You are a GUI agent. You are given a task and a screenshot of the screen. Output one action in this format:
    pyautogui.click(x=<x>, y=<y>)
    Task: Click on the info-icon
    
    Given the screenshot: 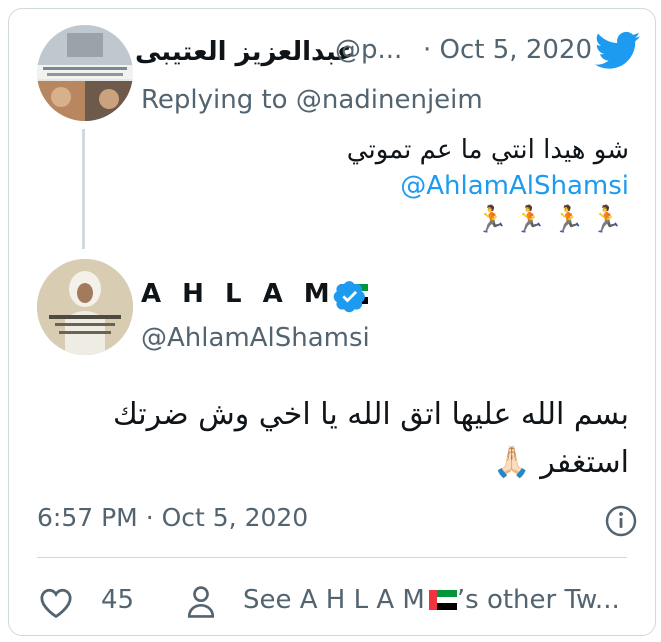 What is the action you would take?
    pyautogui.click(x=621, y=521)
    